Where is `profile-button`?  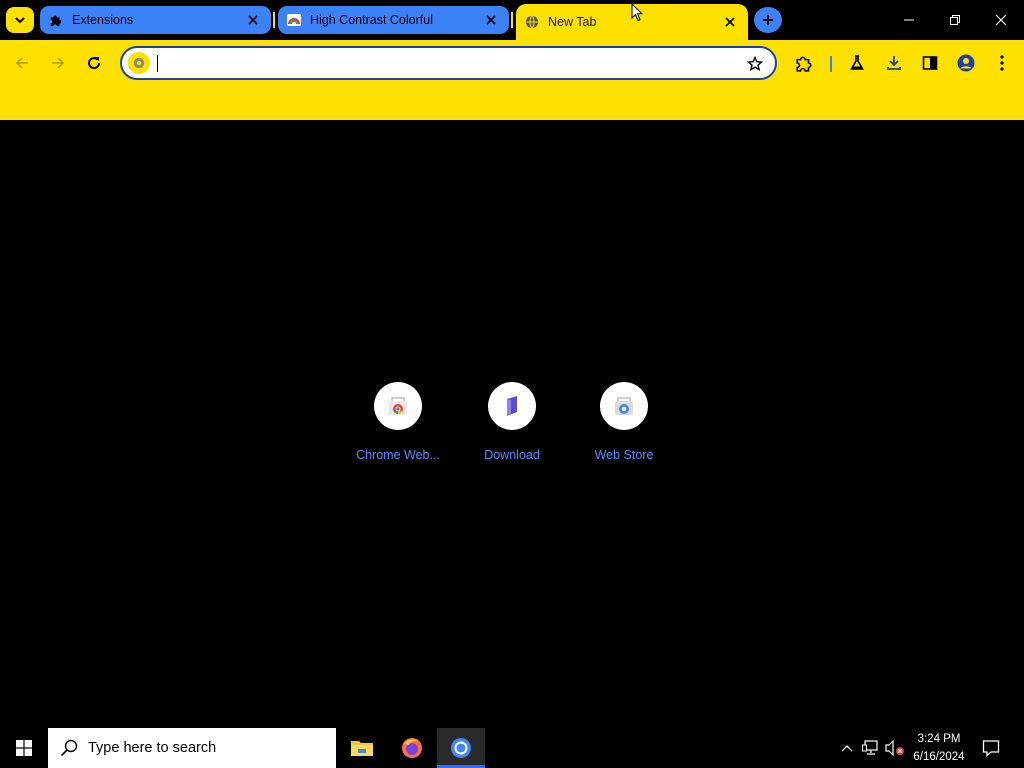
profile-button is located at coordinates (966, 63).